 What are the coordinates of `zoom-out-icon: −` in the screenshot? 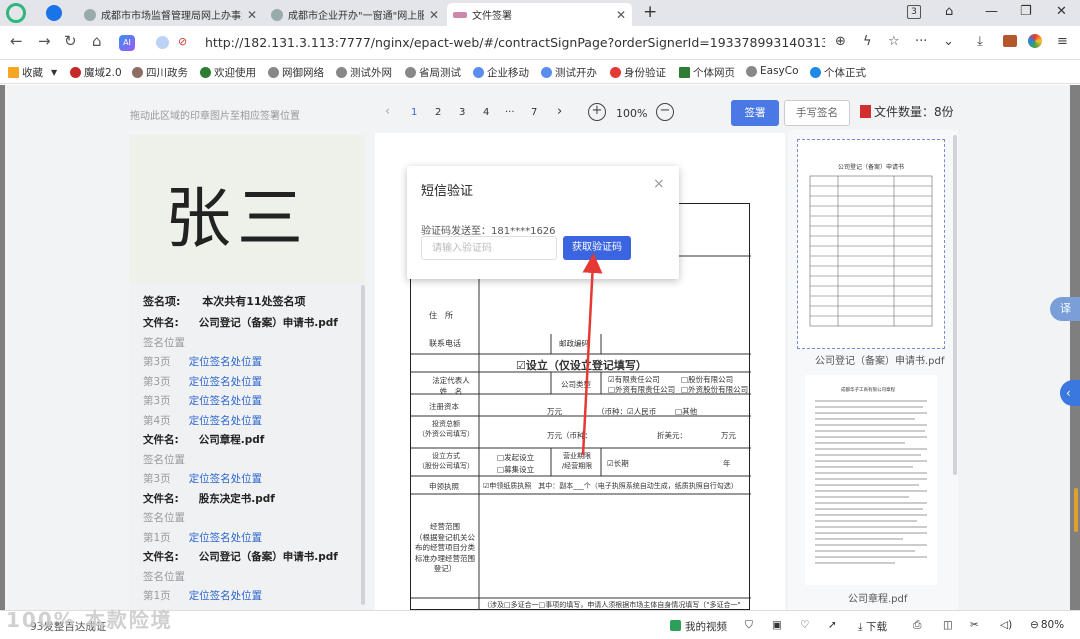 It's located at (665, 112).